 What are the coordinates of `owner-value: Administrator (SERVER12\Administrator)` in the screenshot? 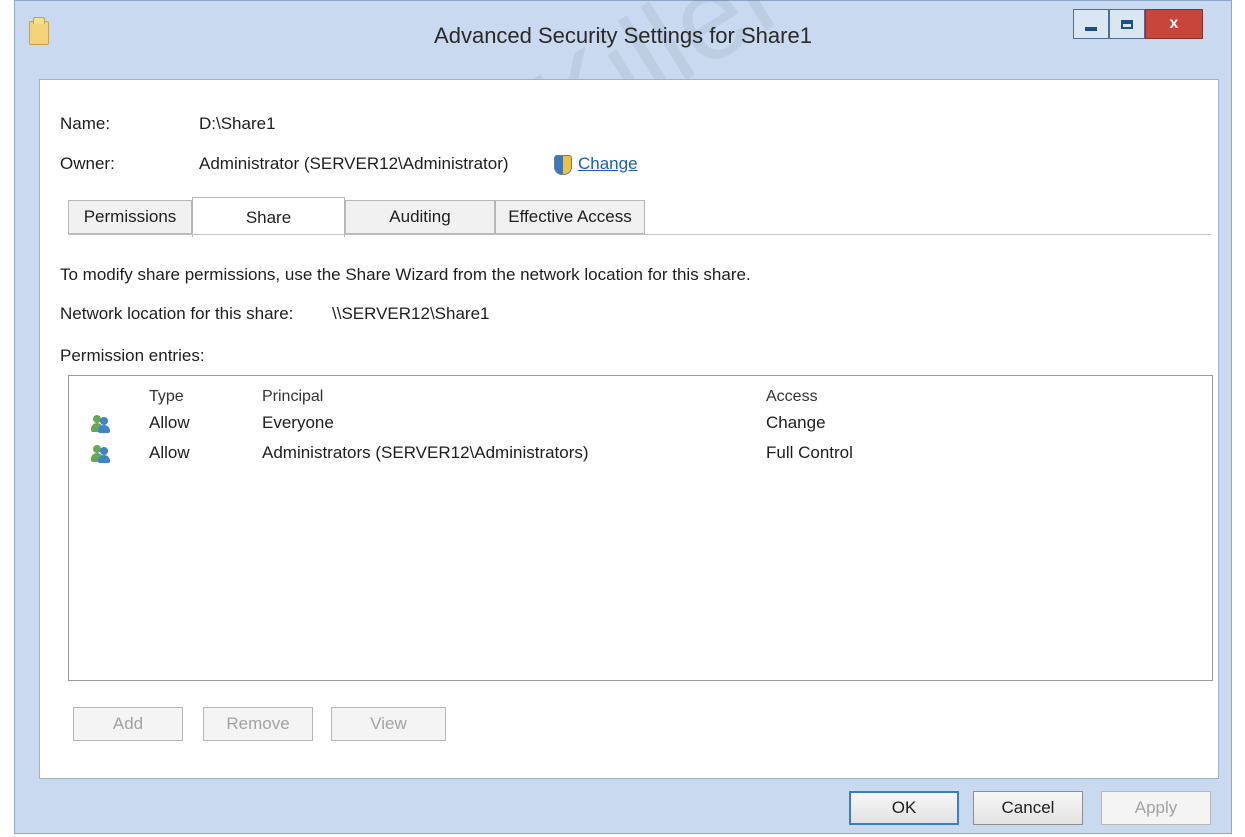 It's located at (354, 163).